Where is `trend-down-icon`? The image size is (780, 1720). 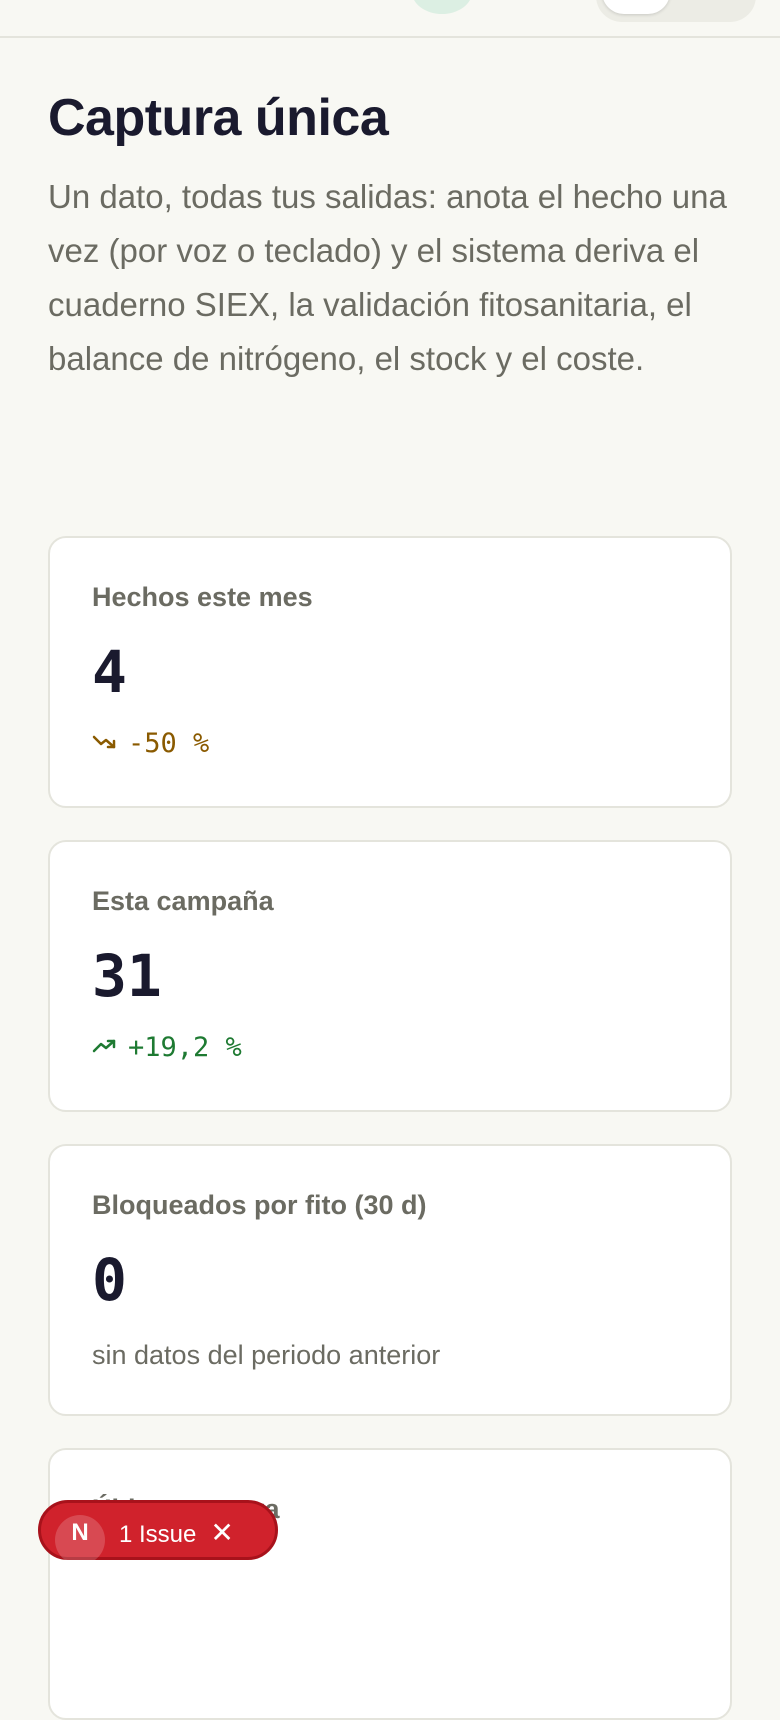
trend-down-icon is located at coordinates (106, 743).